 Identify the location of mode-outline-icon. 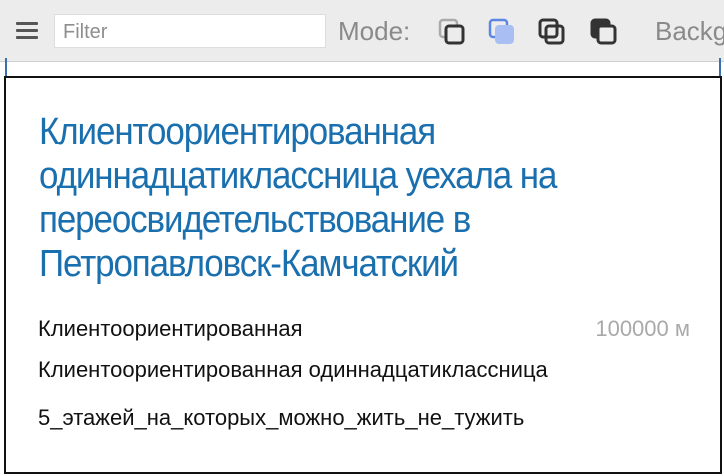
(452, 32).